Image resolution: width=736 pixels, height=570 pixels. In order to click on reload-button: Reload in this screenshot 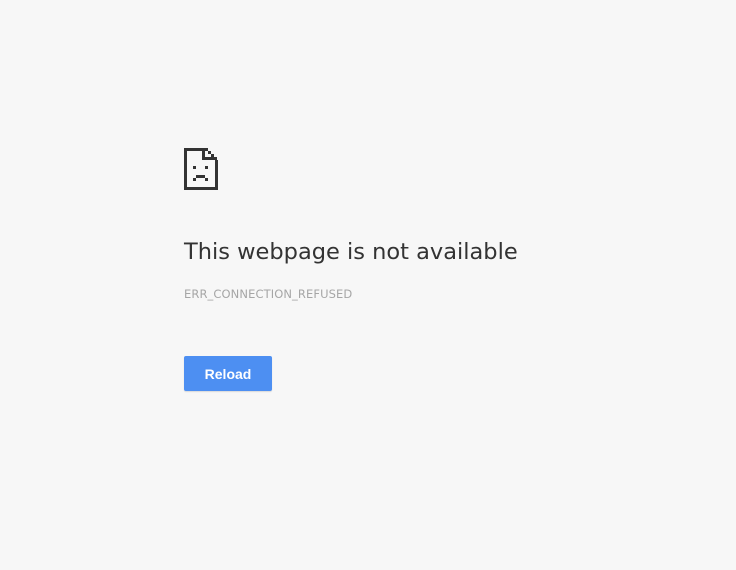, I will do `click(228, 373)`.